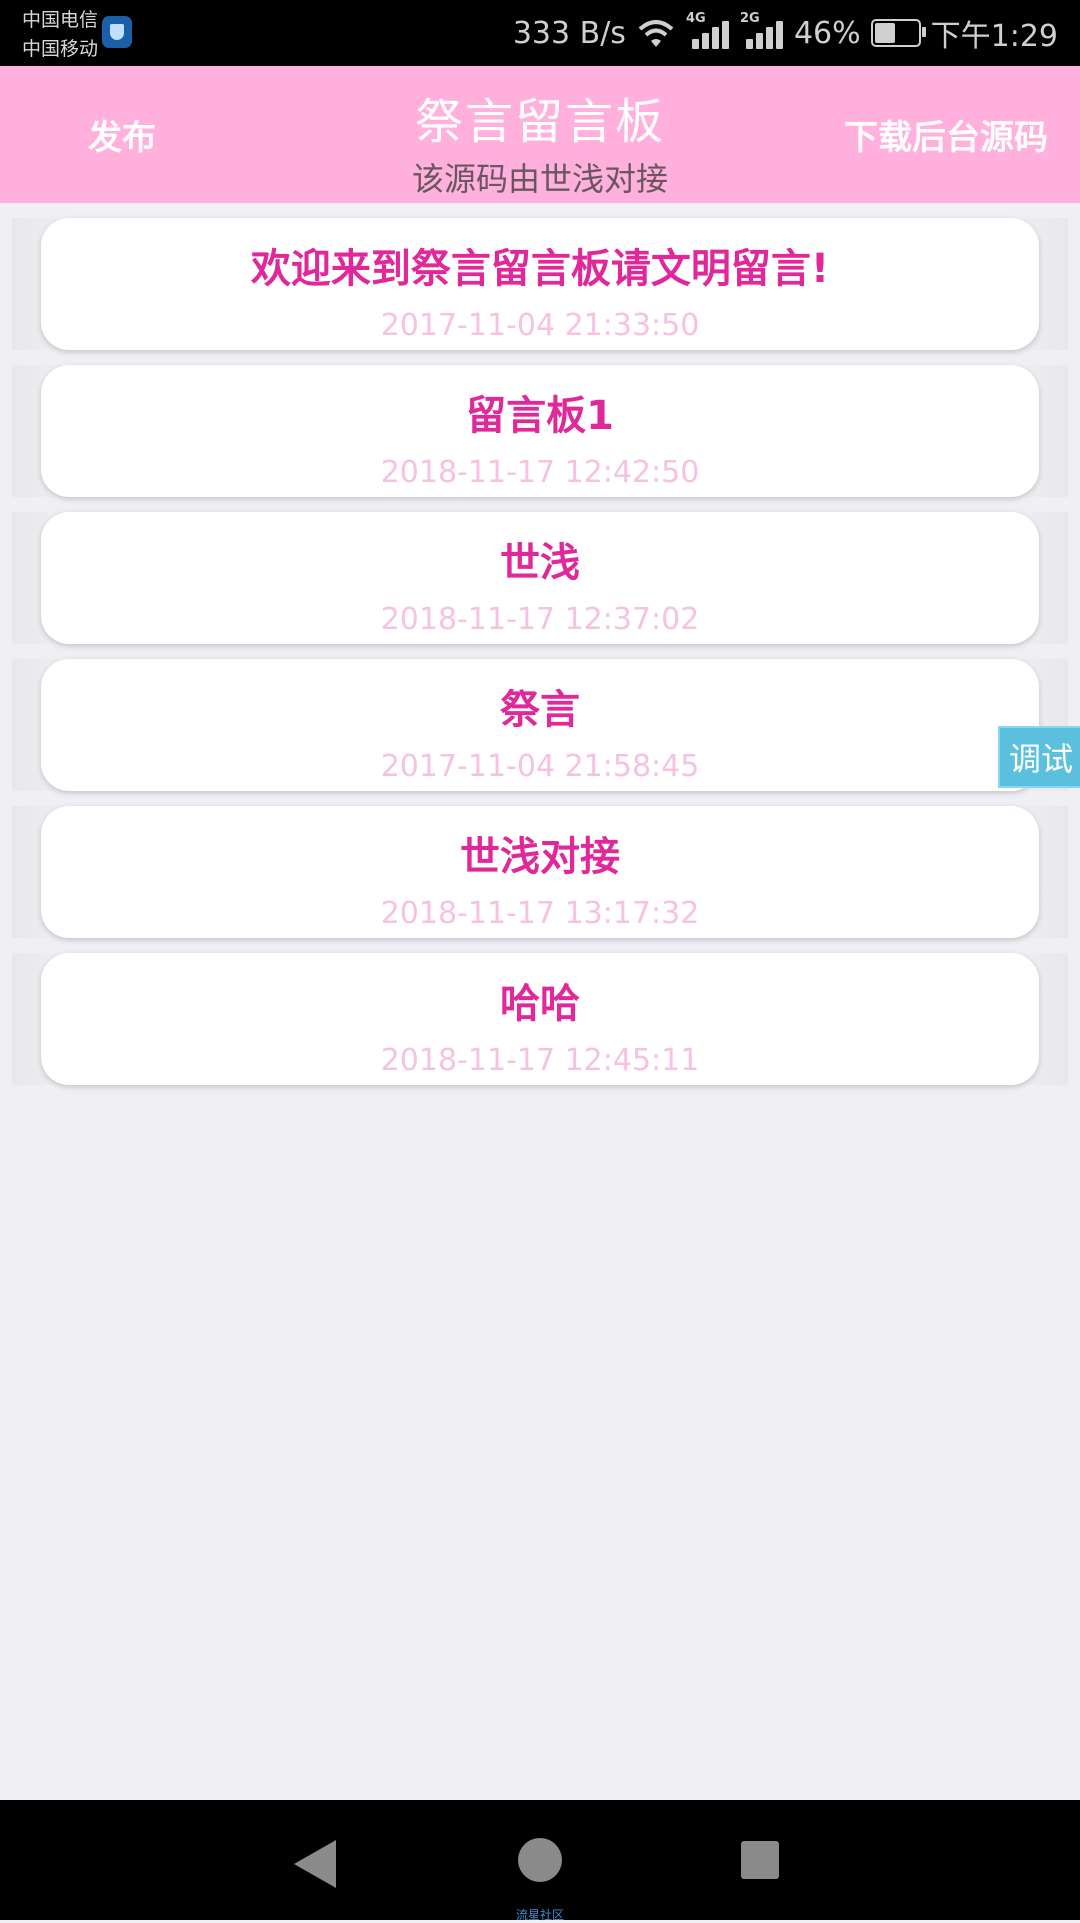 The image size is (1080, 1923). I want to click on message-card: 欢迎来到祭言留言板请文明留言! 2017-11-04 21:33:50, so click(540, 284).